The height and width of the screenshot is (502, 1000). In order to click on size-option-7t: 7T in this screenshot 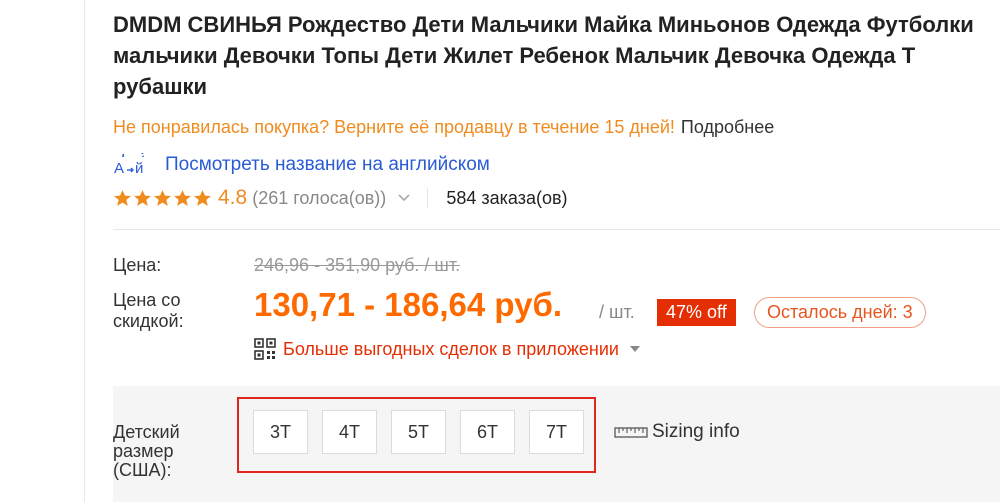, I will do `click(556, 432)`.